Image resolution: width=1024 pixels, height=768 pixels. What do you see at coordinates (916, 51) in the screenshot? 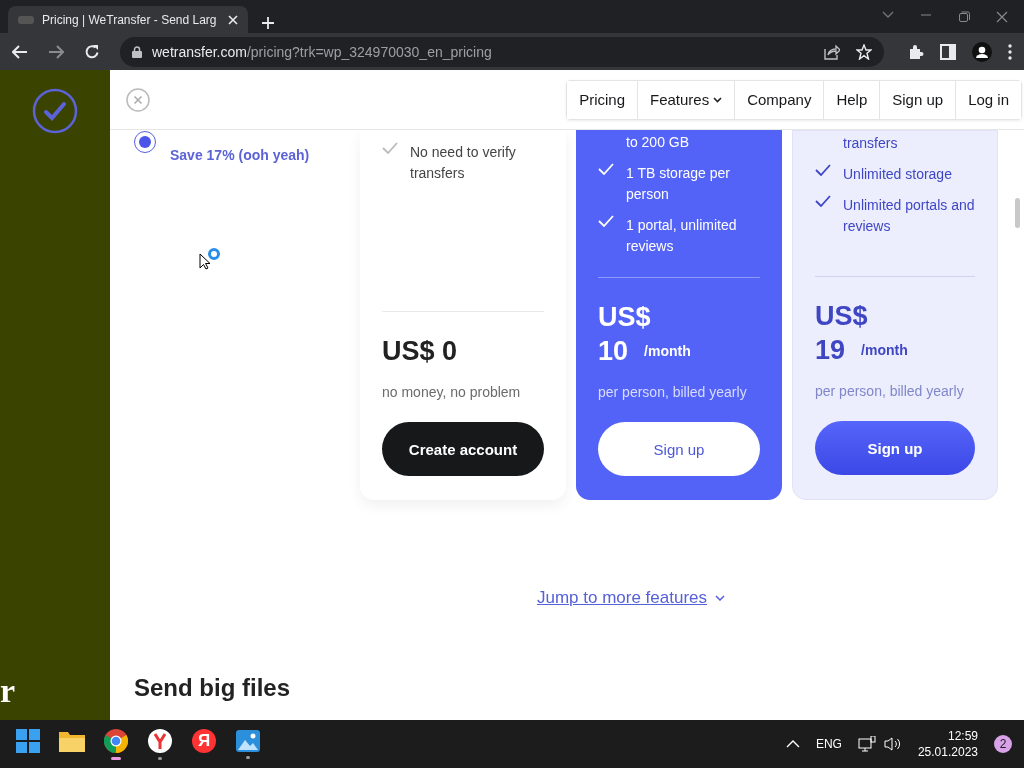
I see `puzzle-icon` at bounding box center [916, 51].